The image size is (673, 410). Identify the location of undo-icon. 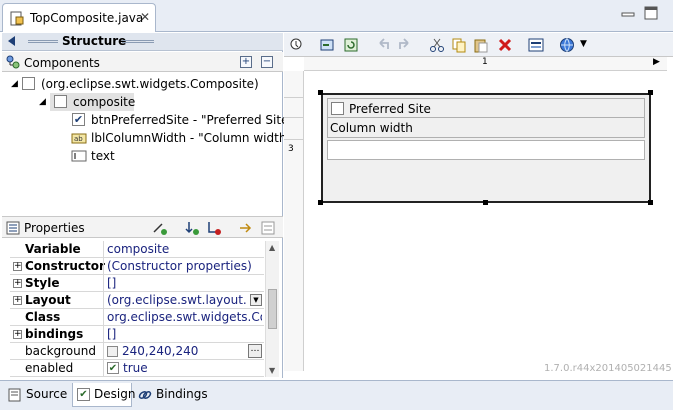
(384, 45).